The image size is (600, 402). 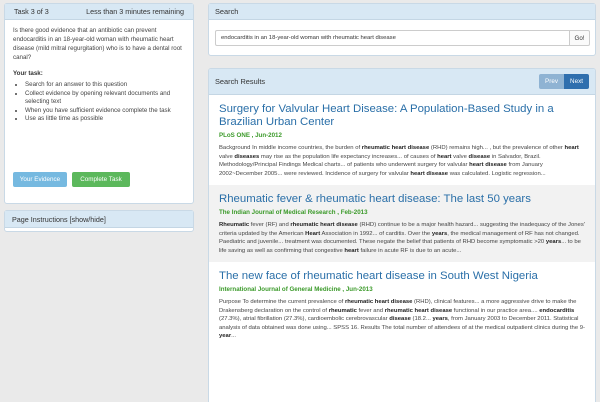 I want to click on pager: Prev Next, so click(x=564, y=81).